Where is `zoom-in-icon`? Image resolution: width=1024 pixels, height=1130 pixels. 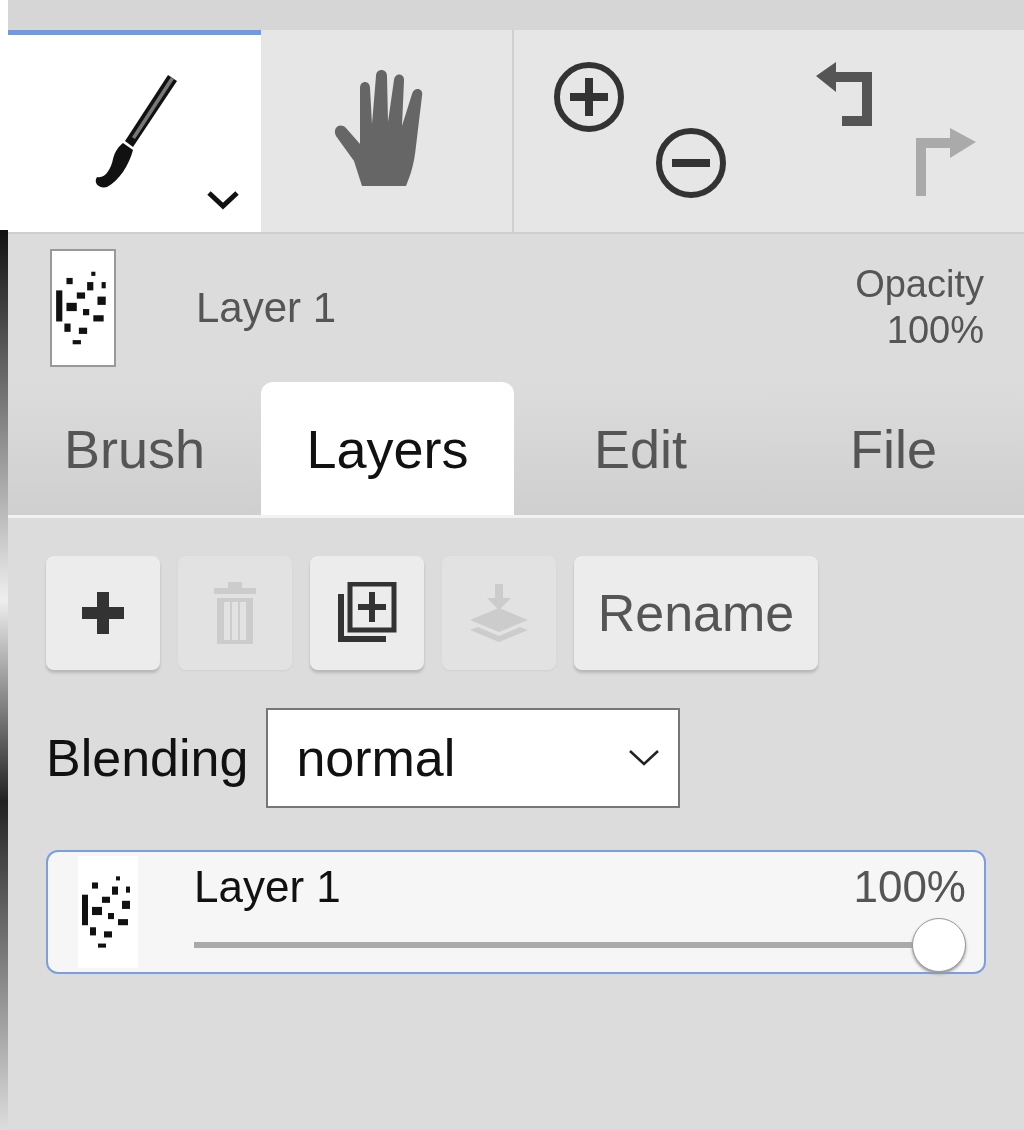 zoom-in-icon is located at coordinates (589, 97).